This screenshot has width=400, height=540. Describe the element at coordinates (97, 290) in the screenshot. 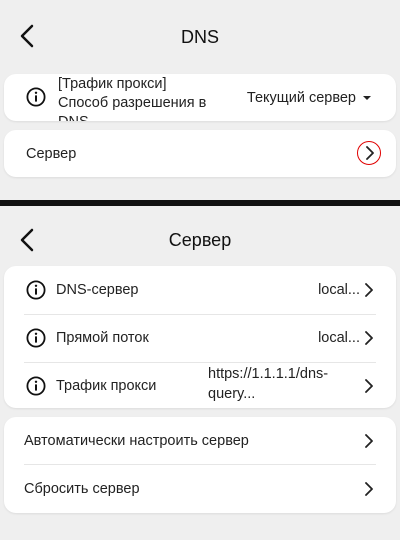

I see `dns-server-label: DNS-сервер` at that location.